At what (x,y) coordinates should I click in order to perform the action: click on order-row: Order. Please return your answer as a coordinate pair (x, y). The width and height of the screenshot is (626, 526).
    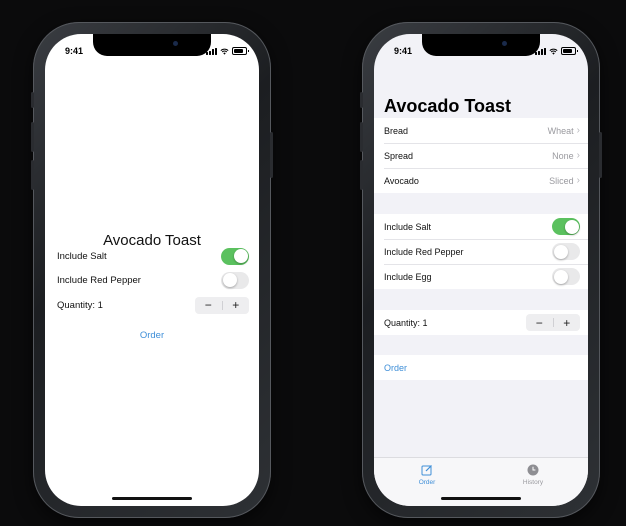
    Looking at the image, I should click on (481, 367).